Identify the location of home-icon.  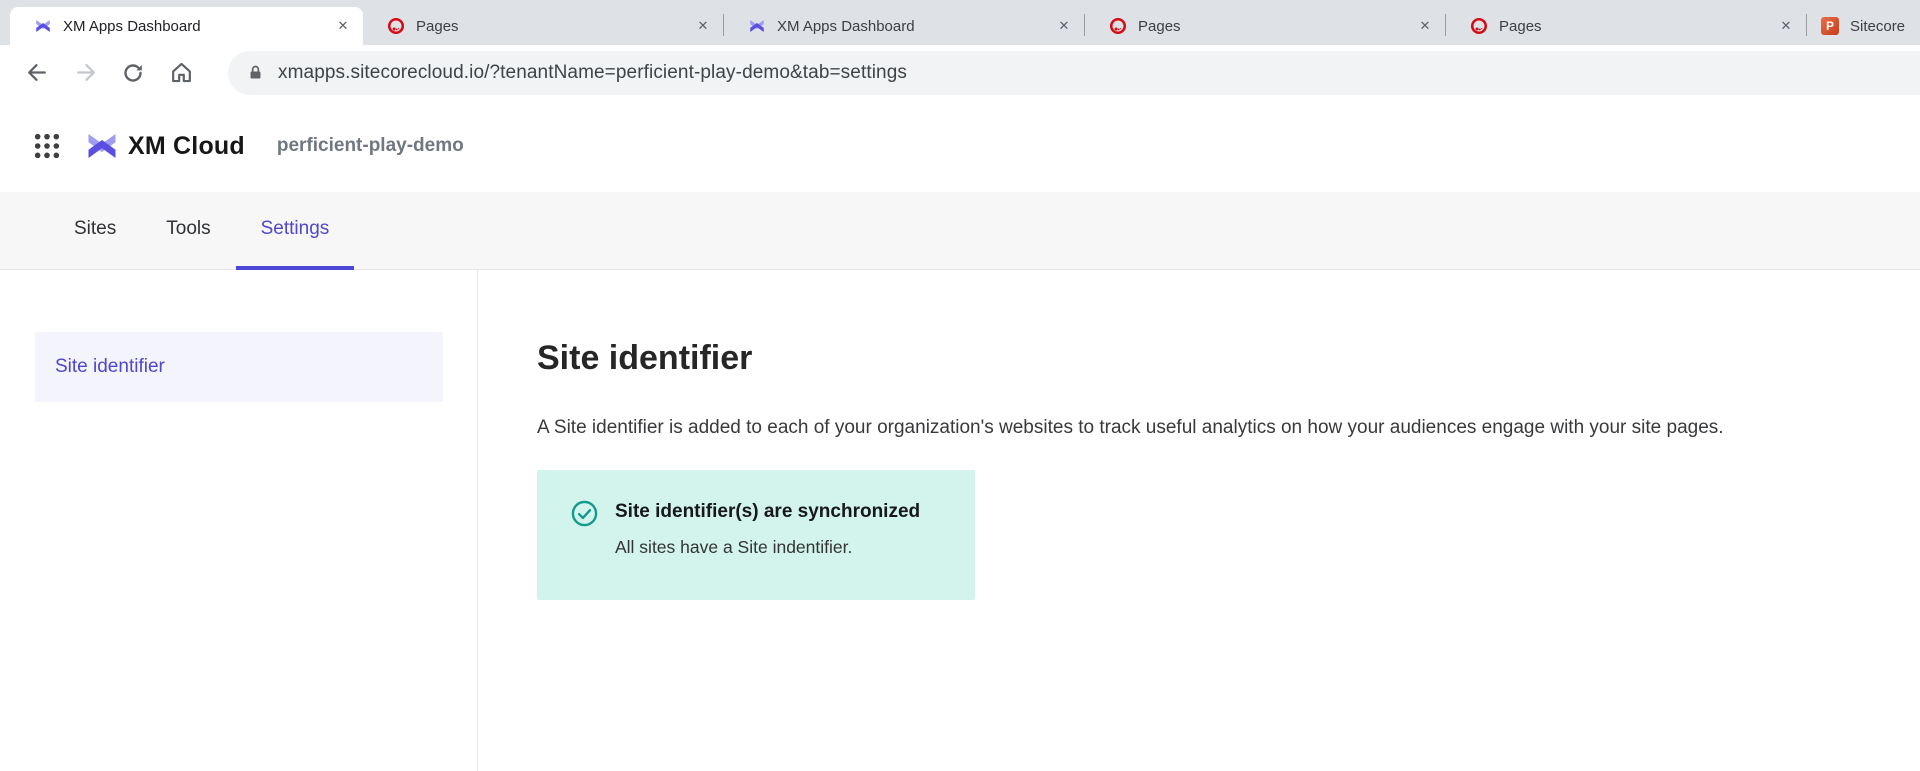
(181, 73).